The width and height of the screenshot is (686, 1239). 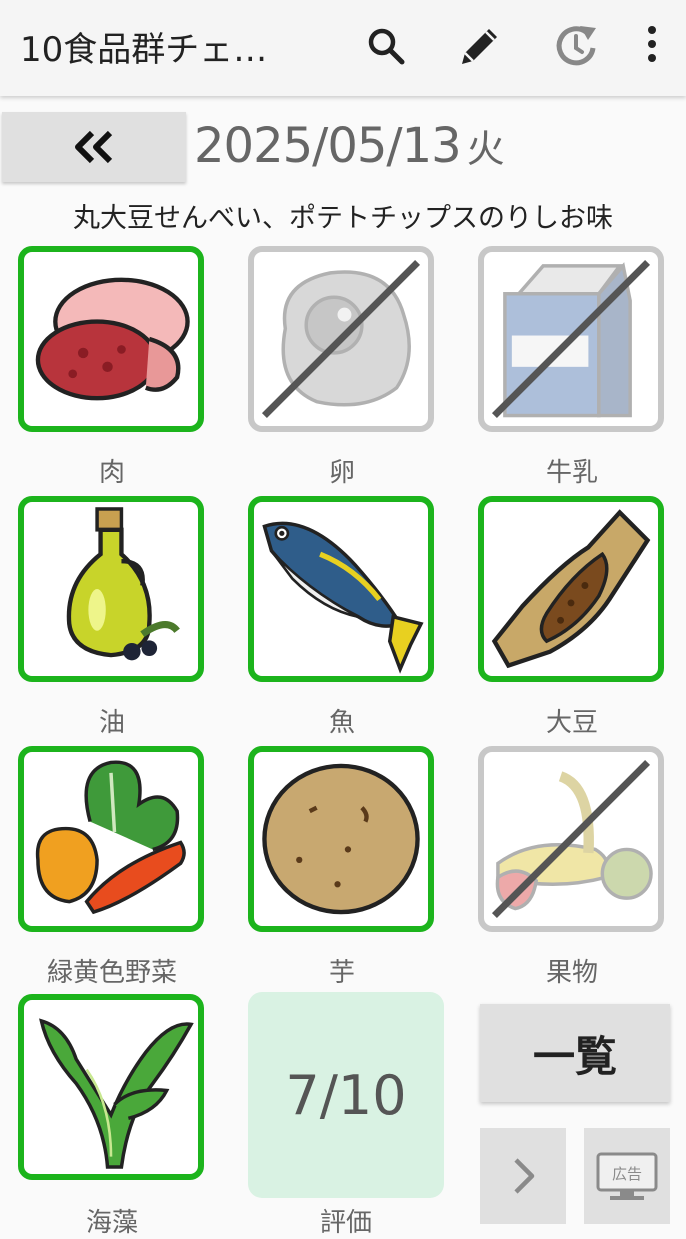 I want to click on food-tile-soybean, so click(x=571, y=589).